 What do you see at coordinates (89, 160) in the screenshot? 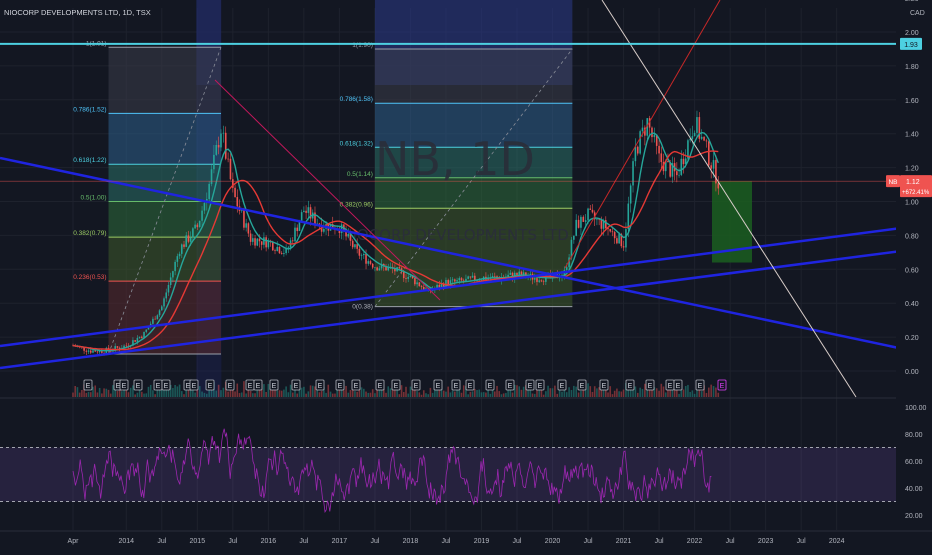
I see `fib-level-label: 0.618(1.22)` at bounding box center [89, 160].